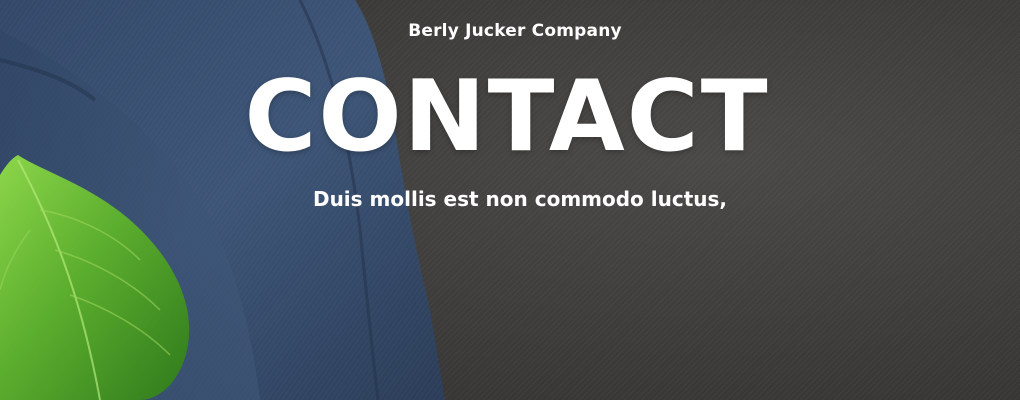 The image size is (1020, 400). What do you see at coordinates (515, 31) in the screenshot?
I see `company-name: Berly Jucker Company` at bounding box center [515, 31].